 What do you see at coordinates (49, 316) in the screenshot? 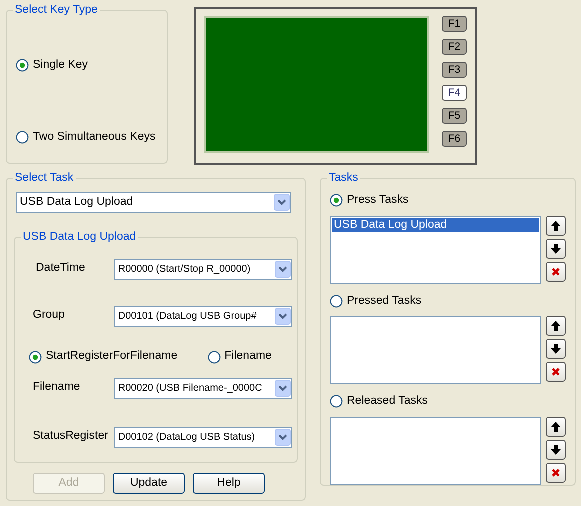
I see `field-label: Group` at bounding box center [49, 316].